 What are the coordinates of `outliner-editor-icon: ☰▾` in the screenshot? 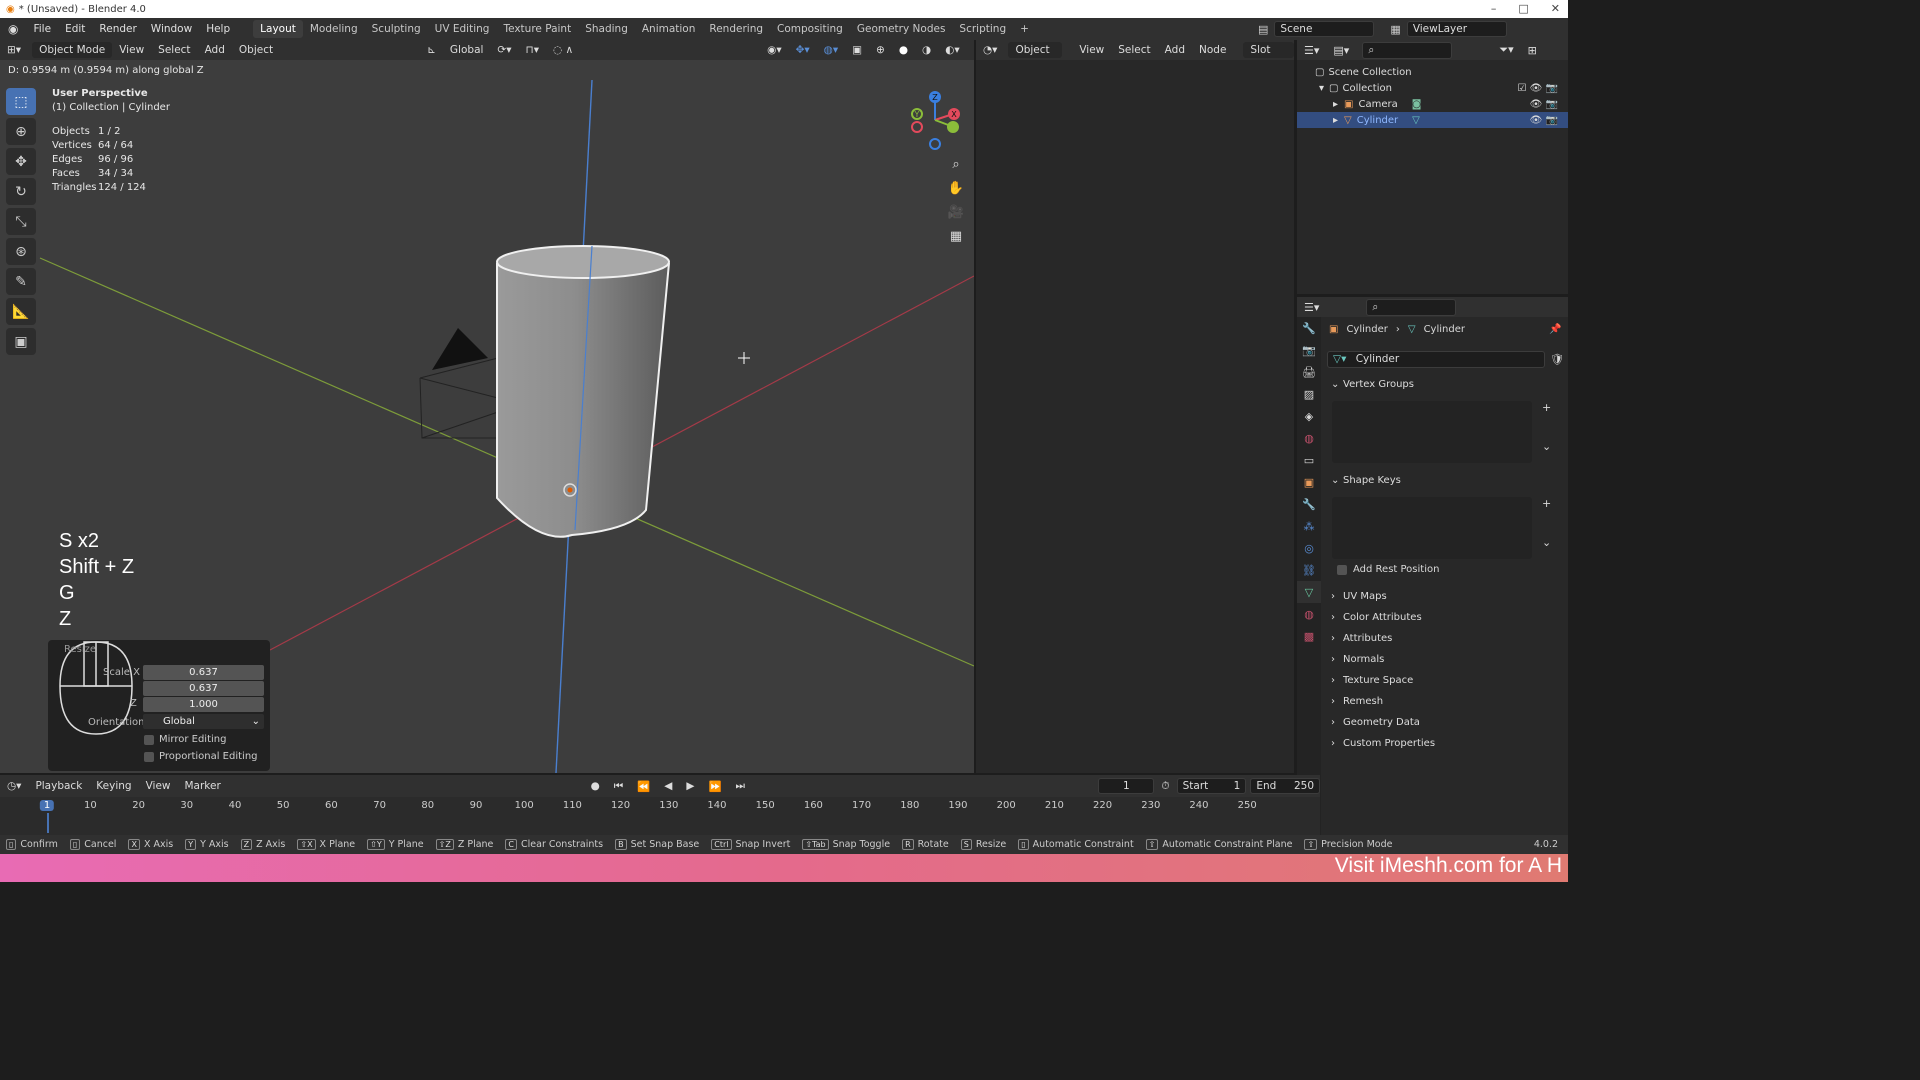 It's located at (1311, 50).